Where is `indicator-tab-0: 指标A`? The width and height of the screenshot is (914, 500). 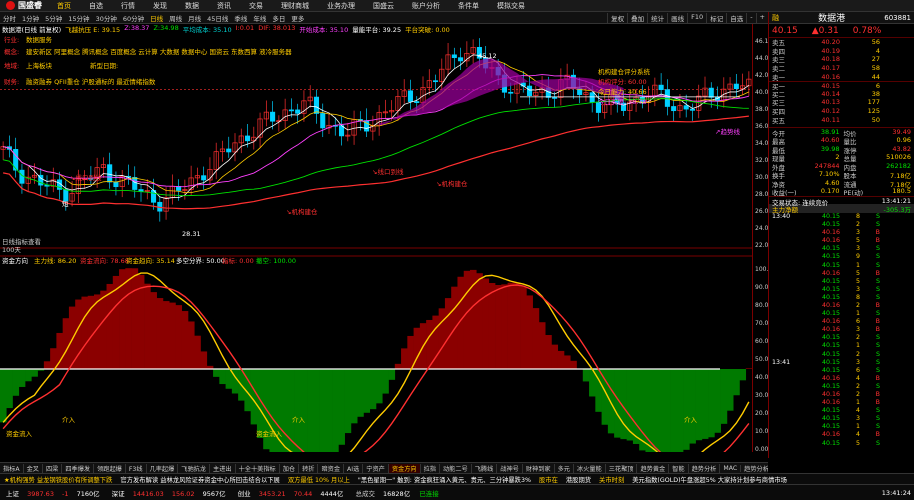 indicator-tab-0: 指标A is located at coordinates (12, 468).